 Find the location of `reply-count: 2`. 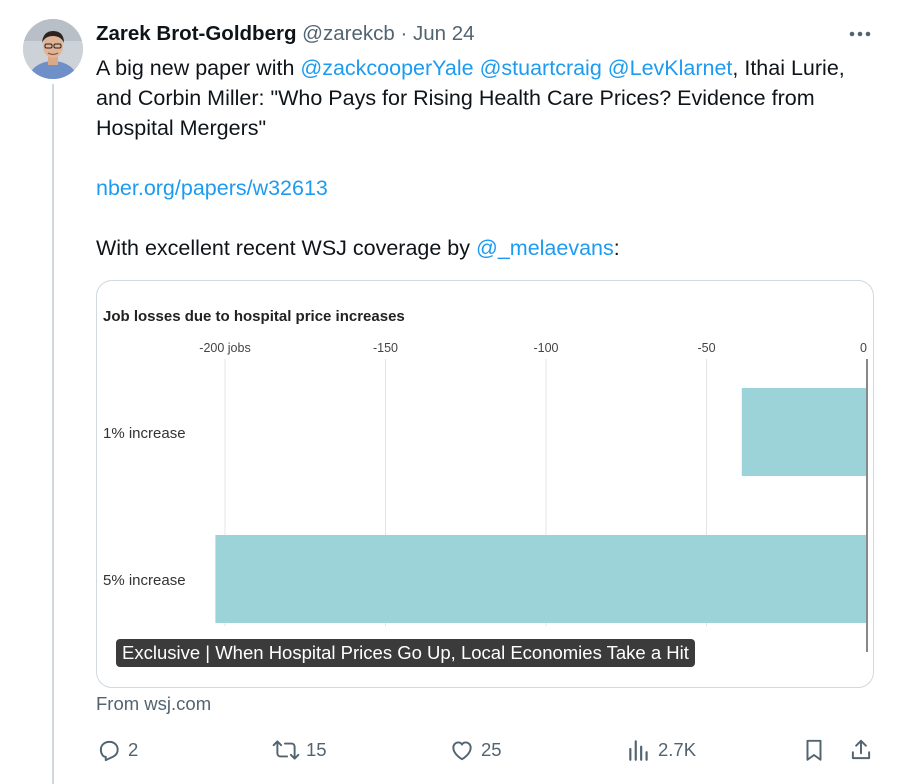

reply-count: 2 is located at coordinates (133, 749).